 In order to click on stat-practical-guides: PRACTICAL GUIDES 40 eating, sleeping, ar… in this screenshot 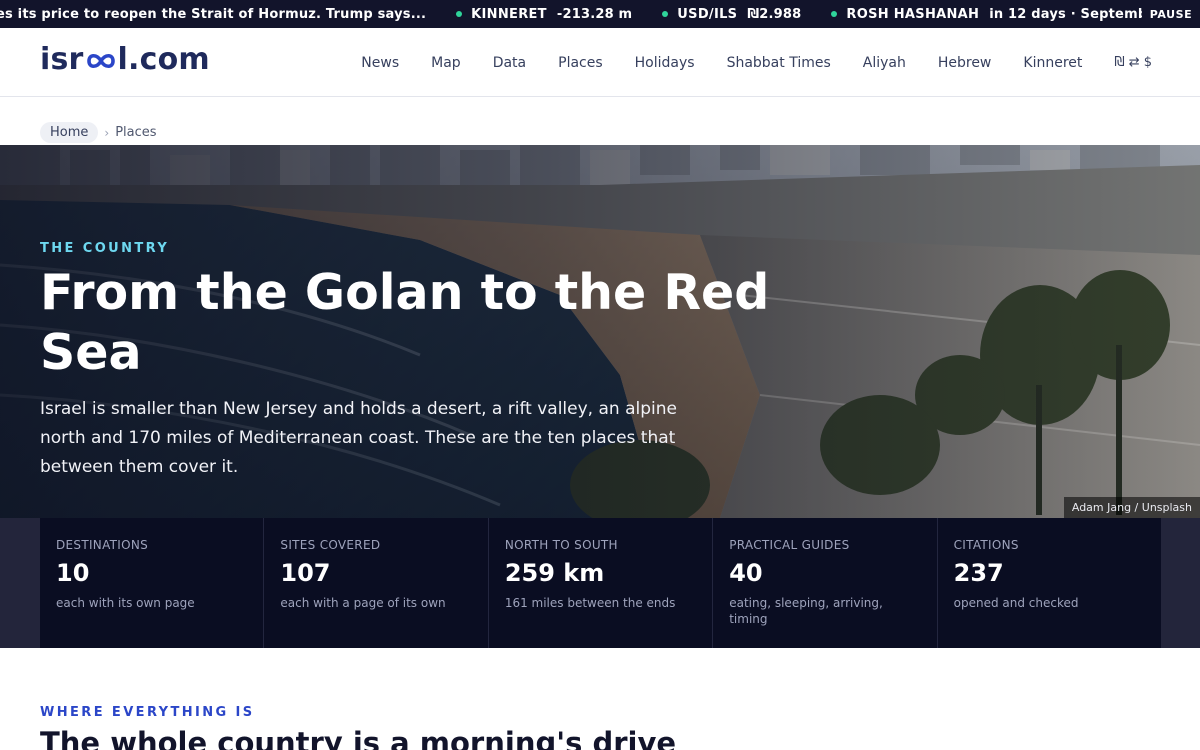, I will do `click(825, 583)`.